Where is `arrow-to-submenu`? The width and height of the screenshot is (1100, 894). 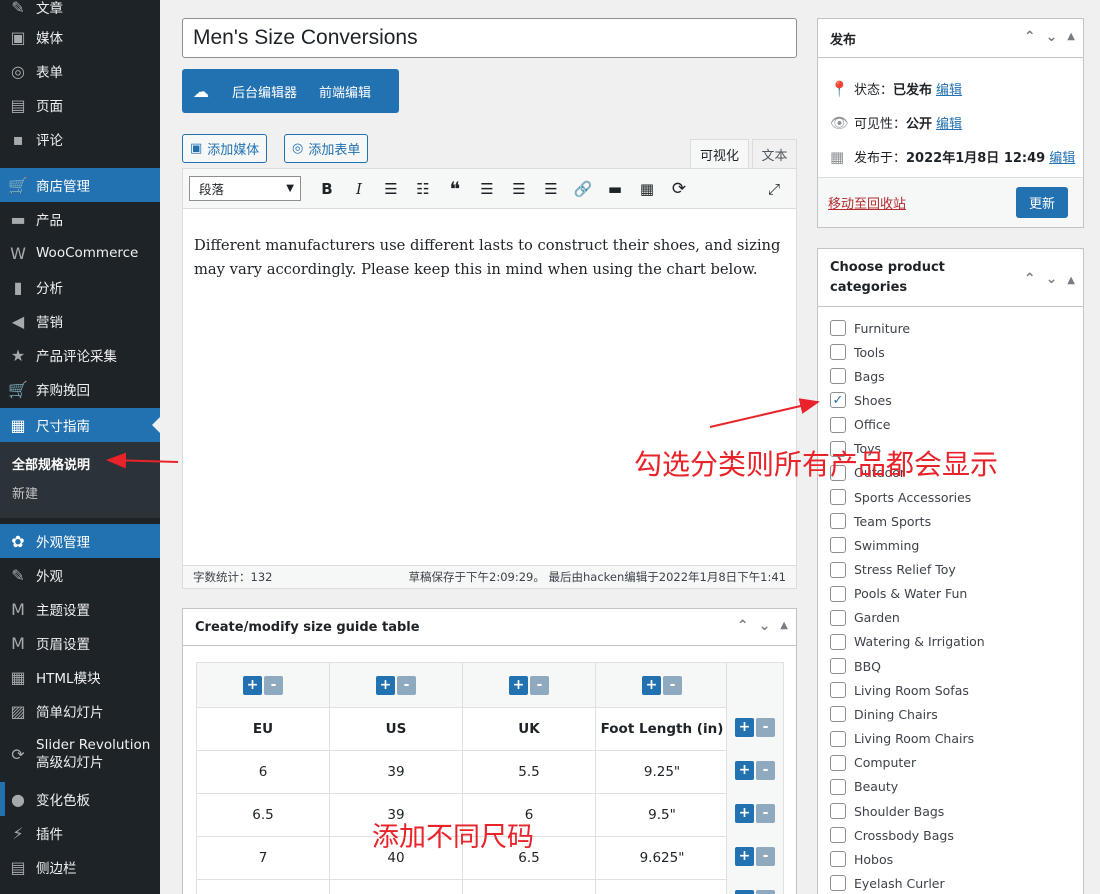
arrow-to-submenu is located at coordinates (142, 460).